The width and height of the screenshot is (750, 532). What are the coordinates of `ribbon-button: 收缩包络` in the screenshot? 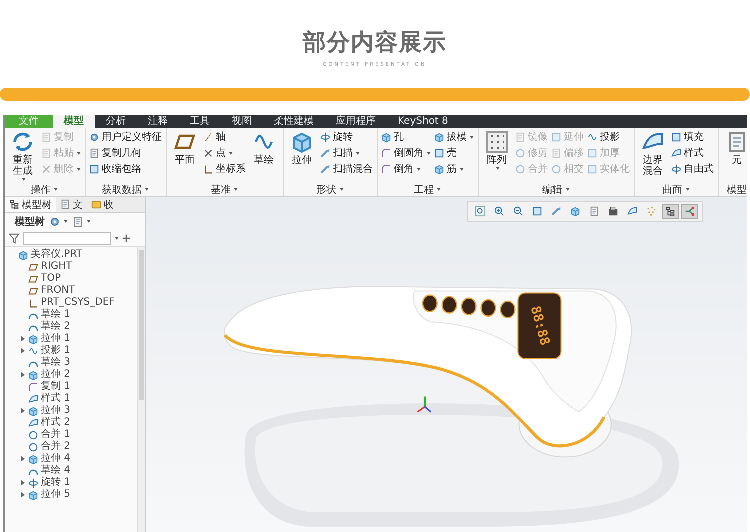 It's located at (125, 169).